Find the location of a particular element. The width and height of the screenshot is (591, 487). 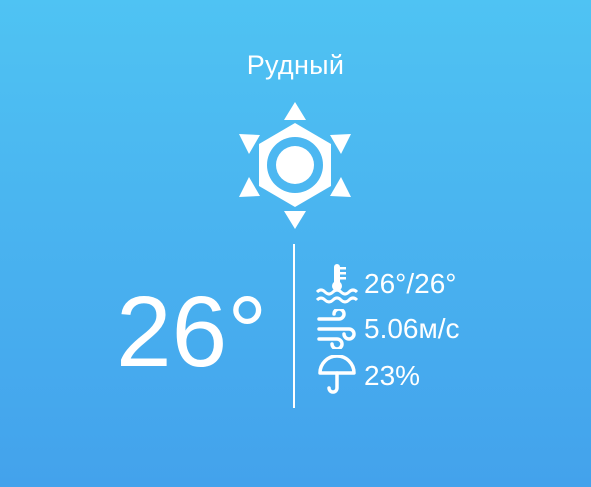

water-temperature-icon is located at coordinates (337, 284).